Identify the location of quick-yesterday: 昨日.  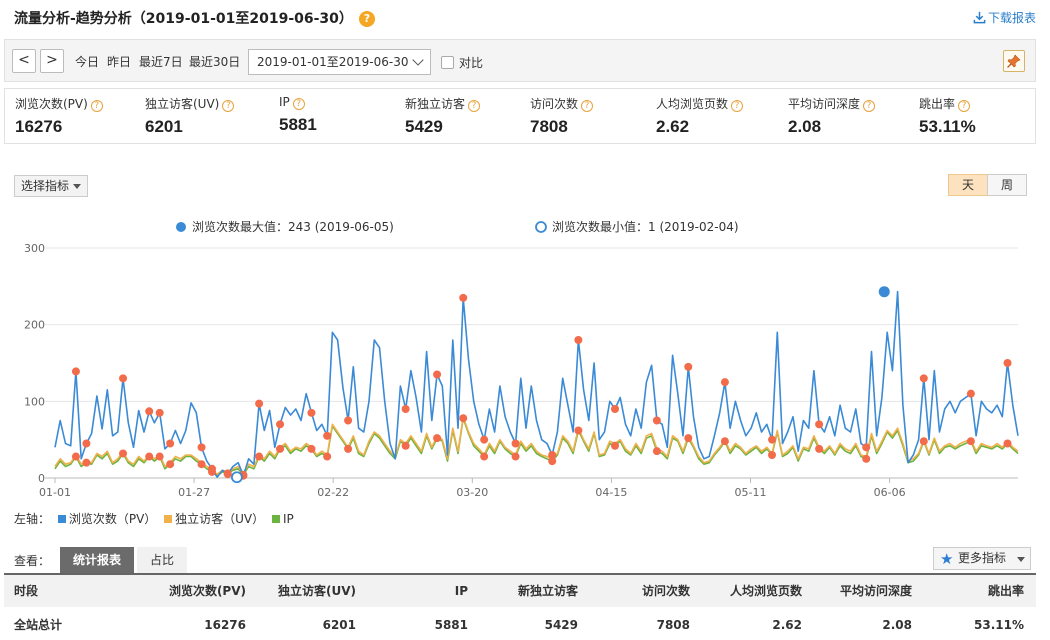
(119, 61).